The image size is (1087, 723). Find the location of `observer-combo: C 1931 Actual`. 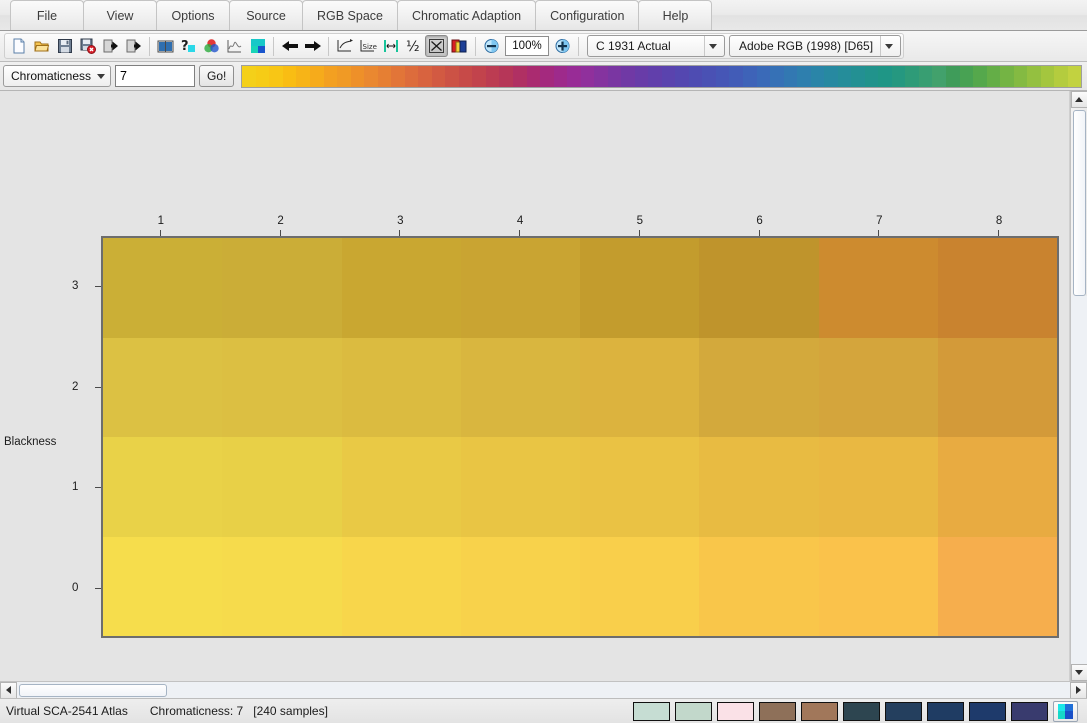

observer-combo: C 1931 Actual is located at coordinates (656, 46).